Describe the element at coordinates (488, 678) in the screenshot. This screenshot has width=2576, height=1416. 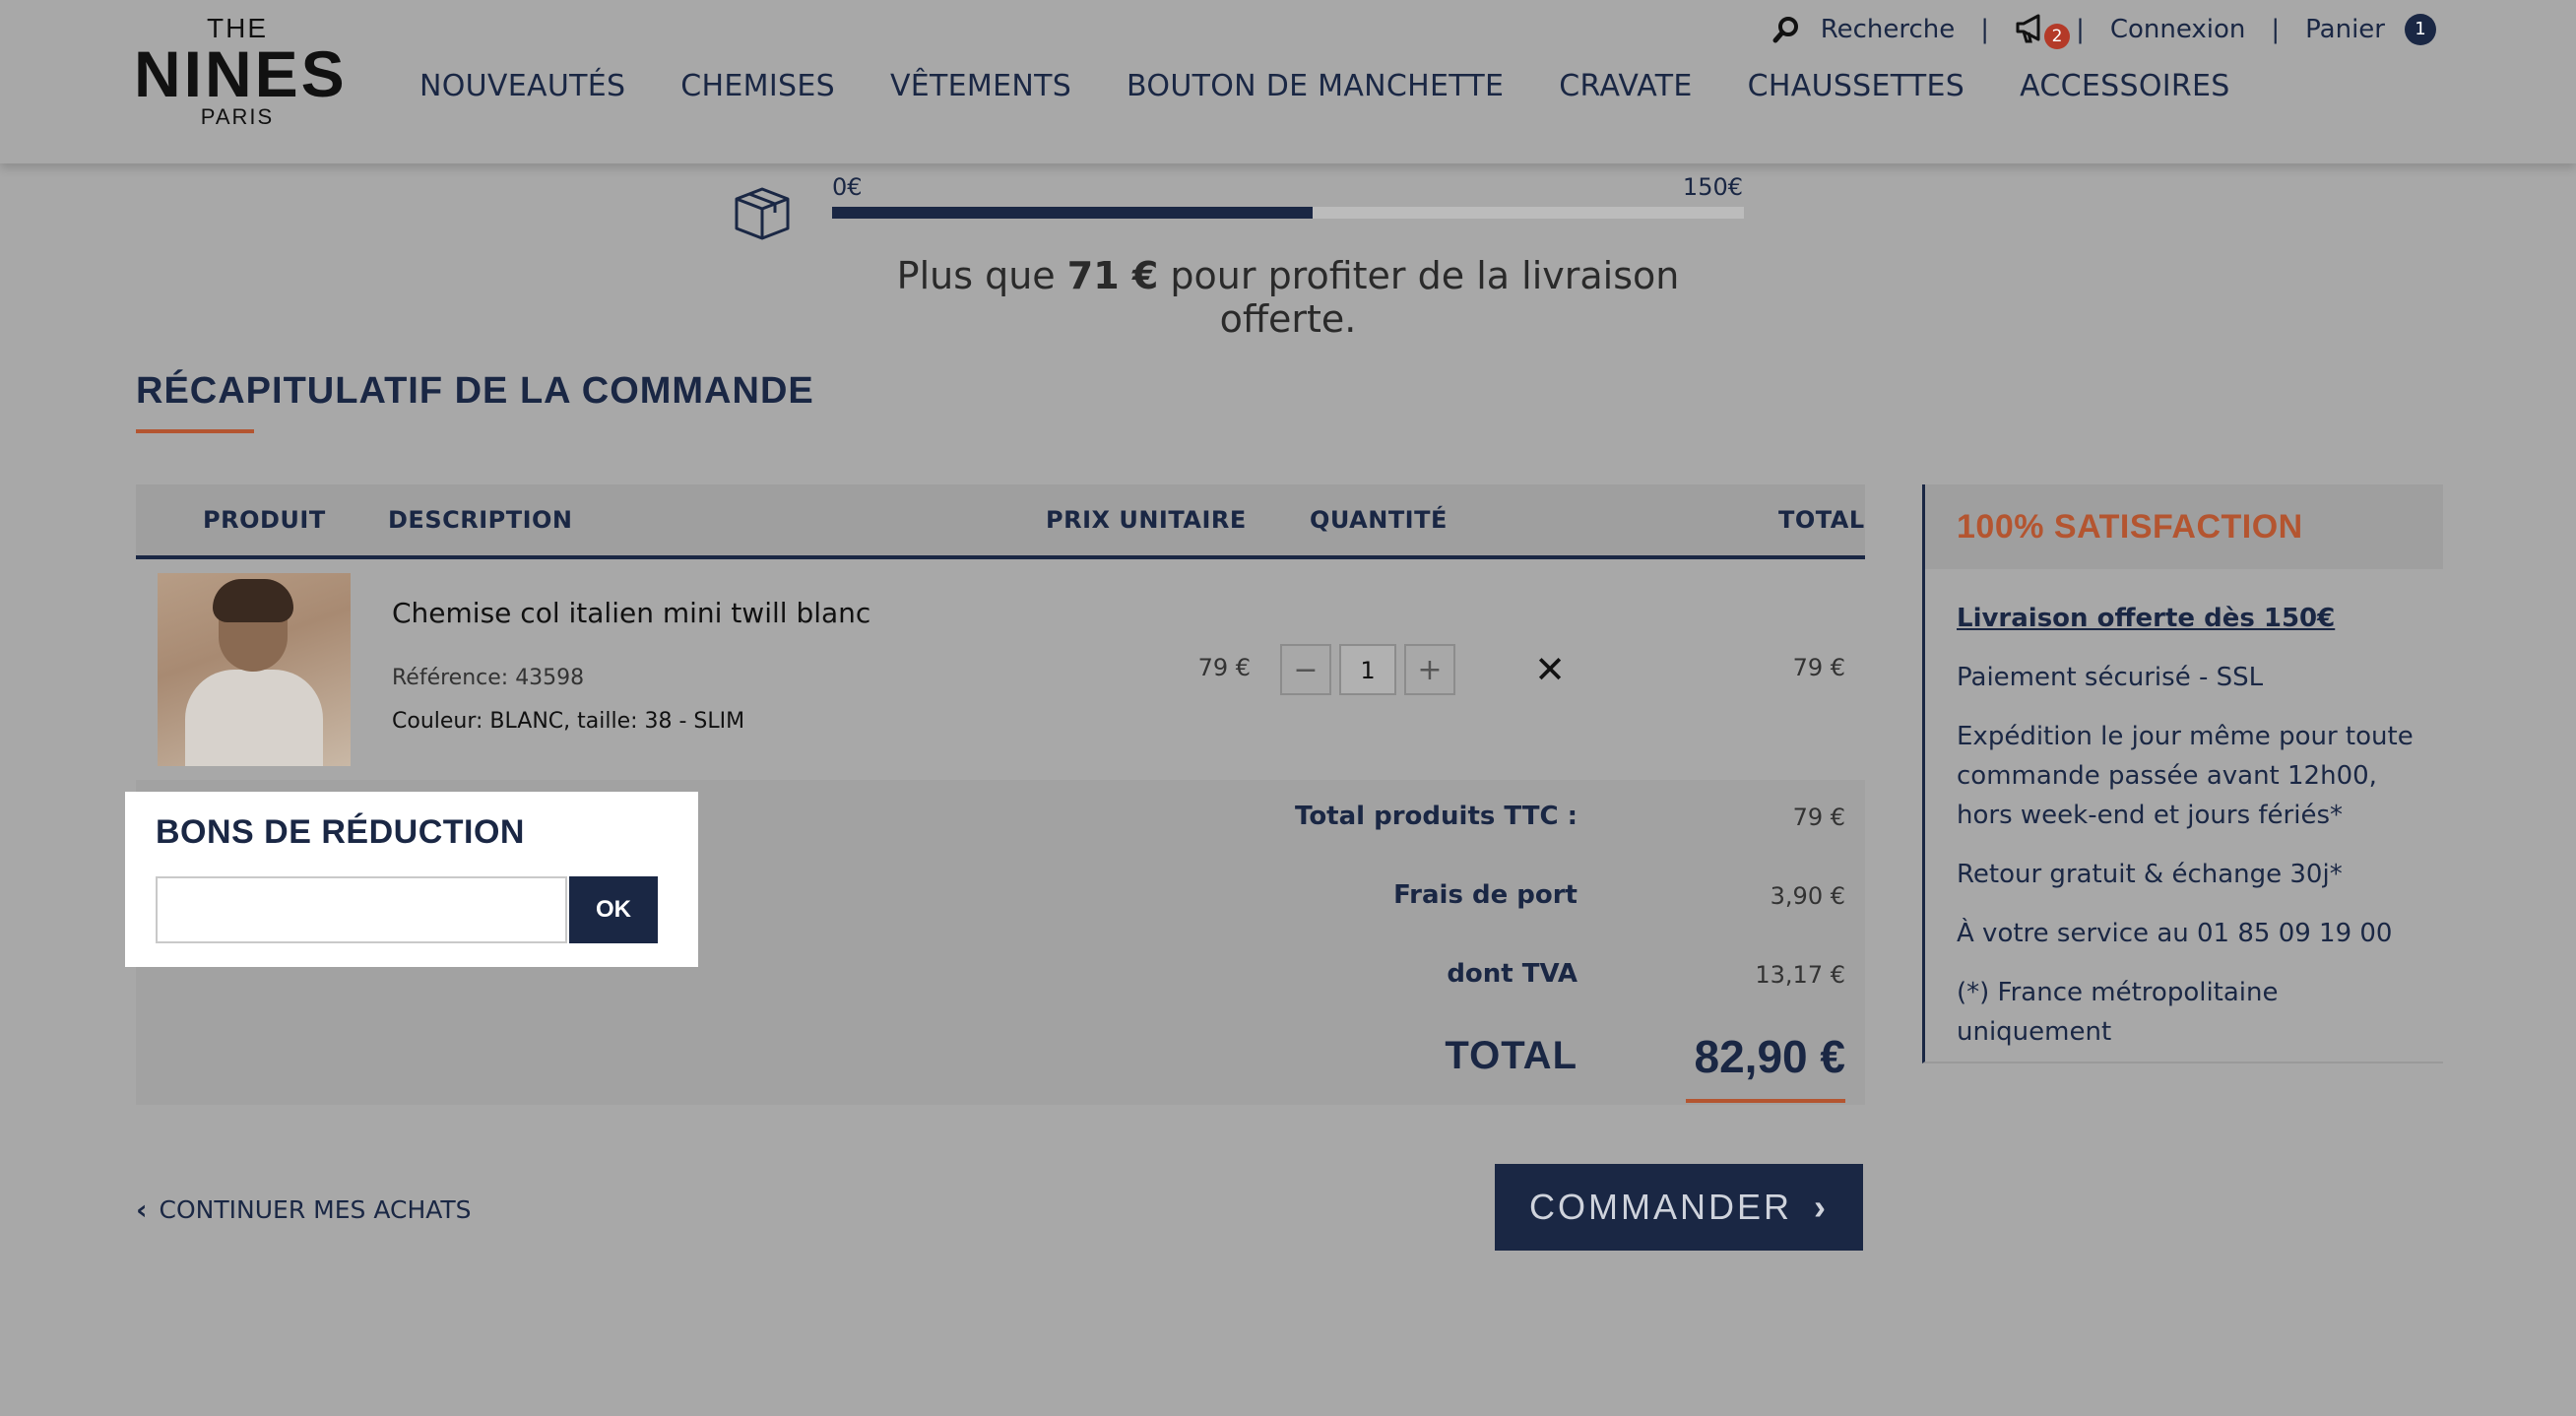
I see `product-reference: Référence: 43598` at that location.